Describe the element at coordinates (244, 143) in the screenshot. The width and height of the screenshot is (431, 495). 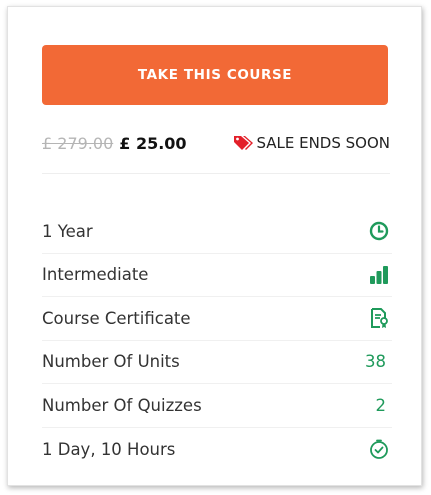
I see `price-tag-icon` at that location.